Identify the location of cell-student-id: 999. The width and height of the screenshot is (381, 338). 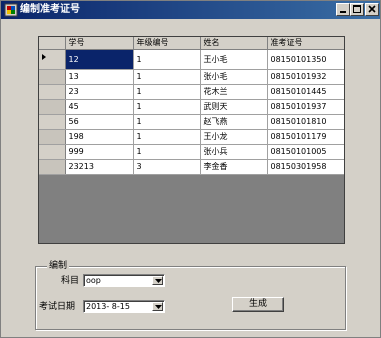
(99, 152).